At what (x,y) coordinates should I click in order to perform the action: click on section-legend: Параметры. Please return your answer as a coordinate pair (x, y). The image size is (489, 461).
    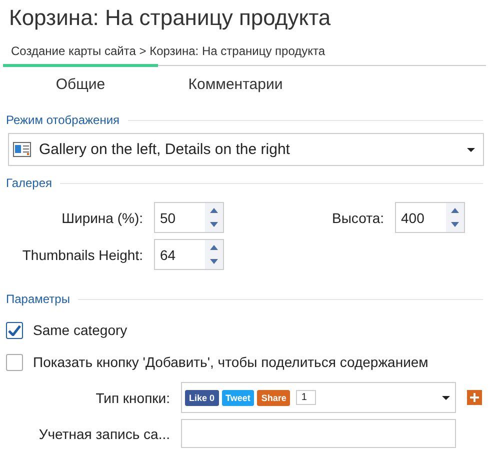
    Looking at the image, I should click on (38, 299).